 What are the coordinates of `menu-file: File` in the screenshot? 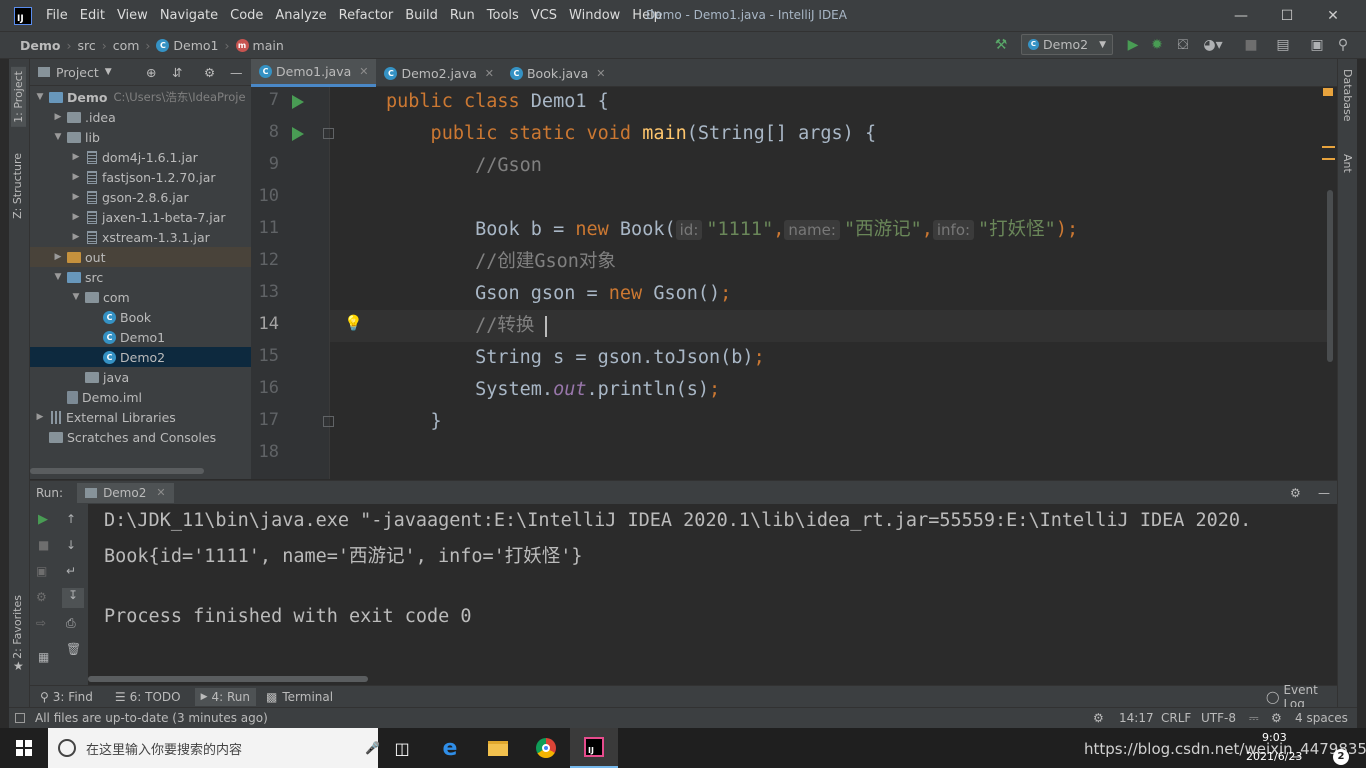 It's located at (57, 15).